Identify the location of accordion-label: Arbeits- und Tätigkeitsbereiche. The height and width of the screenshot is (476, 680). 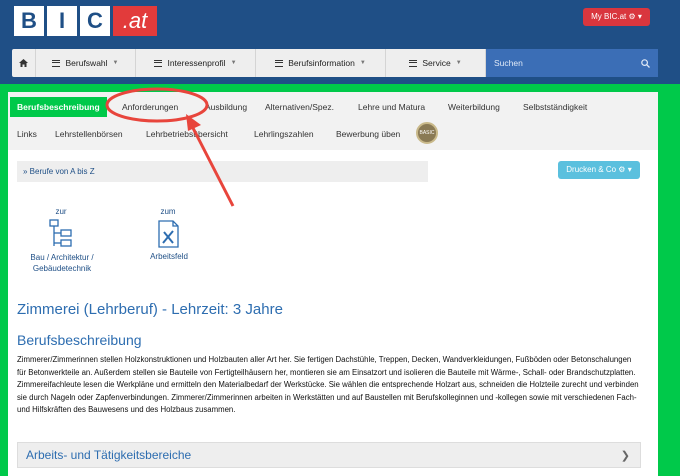
(109, 455).